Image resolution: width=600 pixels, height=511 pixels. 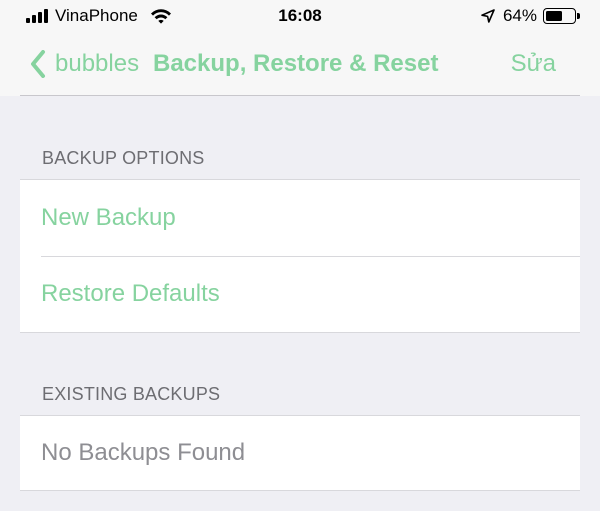 I want to click on navigation-bar: bubbles Backup, Restore & Reset Sửa, so click(x=300, y=64).